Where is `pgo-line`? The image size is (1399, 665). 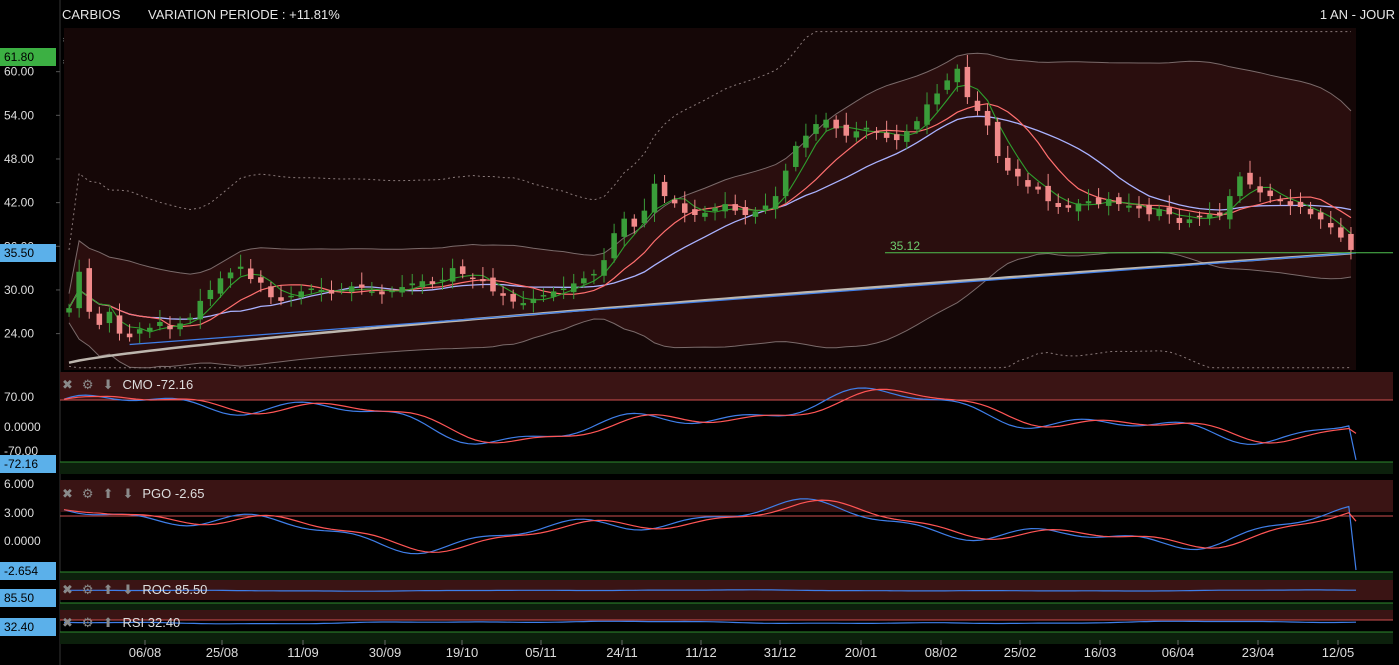 pgo-line is located at coordinates (710, 534).